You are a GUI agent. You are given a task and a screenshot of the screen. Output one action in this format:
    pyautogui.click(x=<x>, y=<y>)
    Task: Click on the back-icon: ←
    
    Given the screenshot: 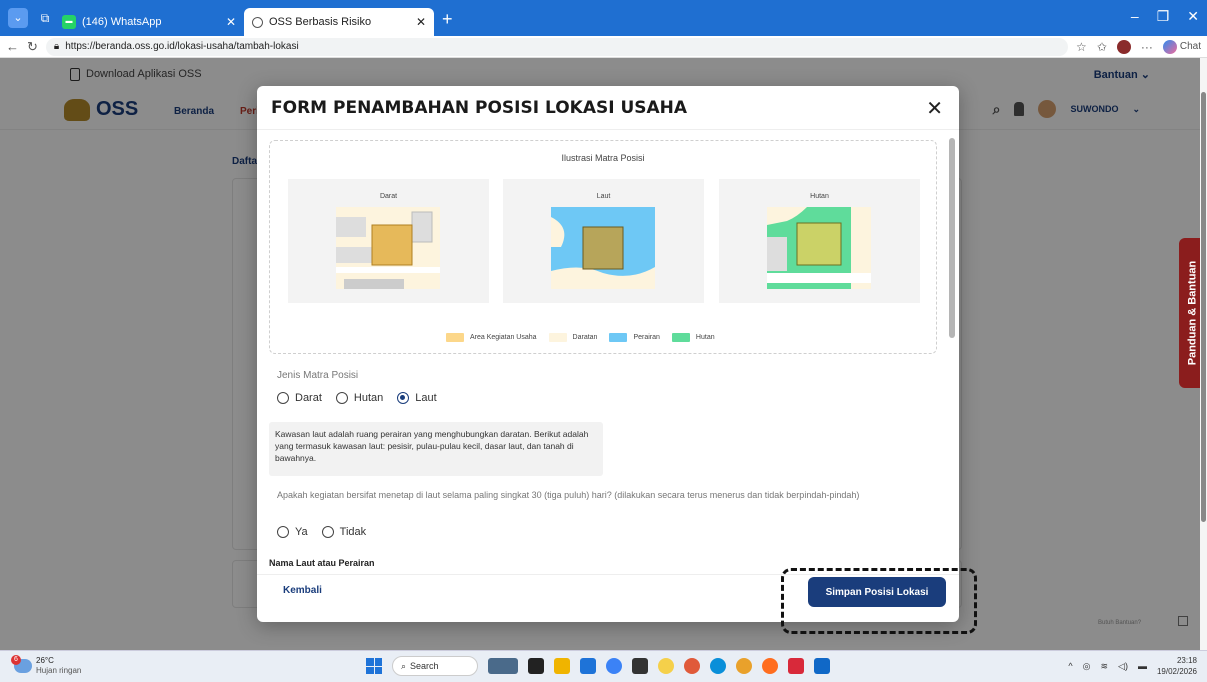 What is the action you would take?
    pyautogui.click(x=12, y=46)
    